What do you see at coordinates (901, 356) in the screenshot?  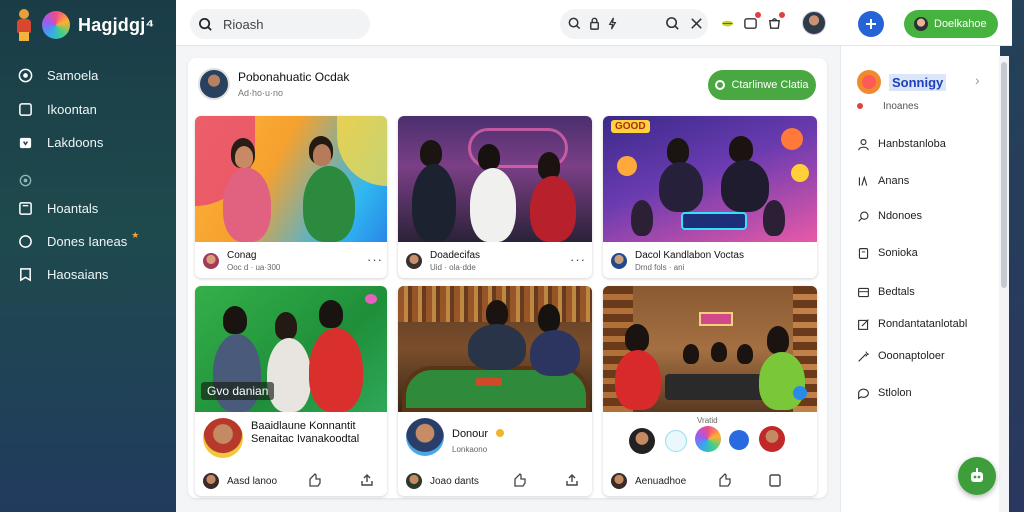 I see `panel-item: Ooonaptoloer` at bounding box center [901, 356].